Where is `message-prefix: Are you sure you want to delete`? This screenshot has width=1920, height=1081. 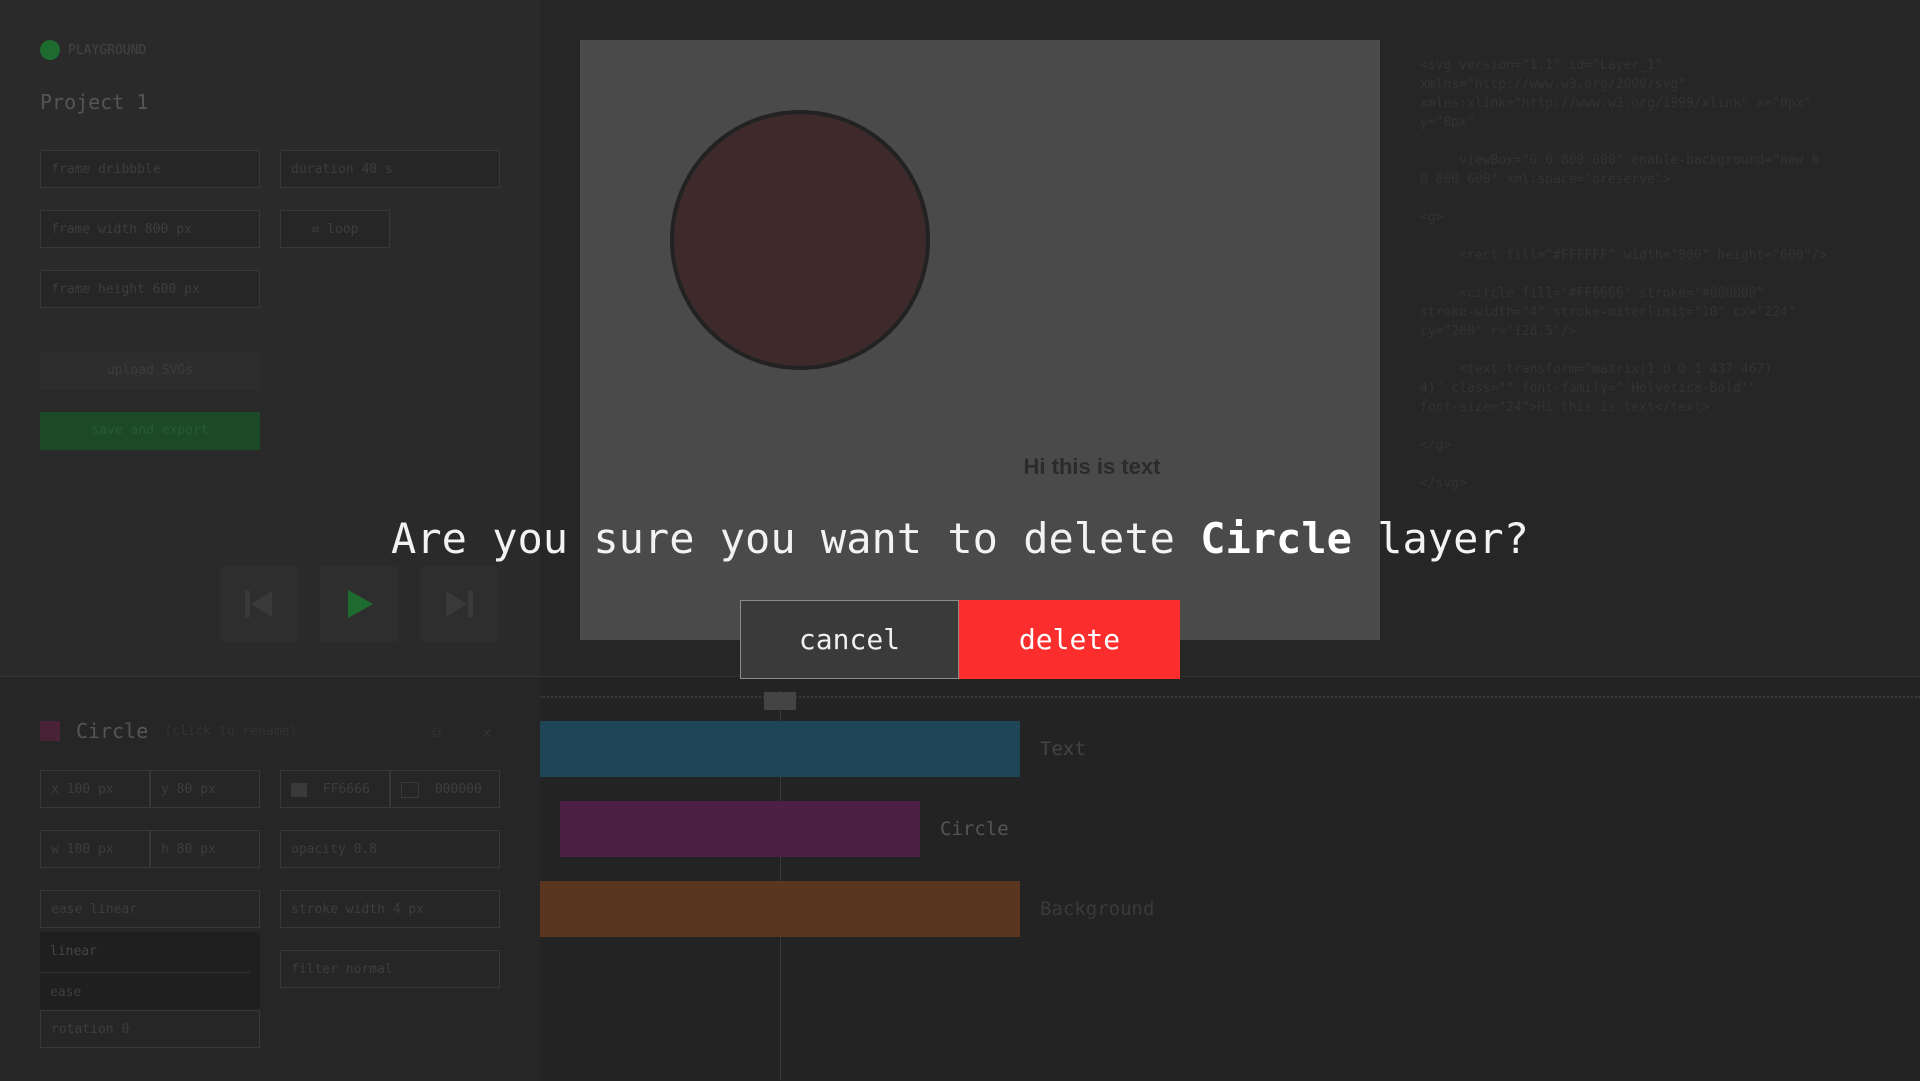 message-prefix: Are you sure you want to delete is located at coordinates (796, 538).